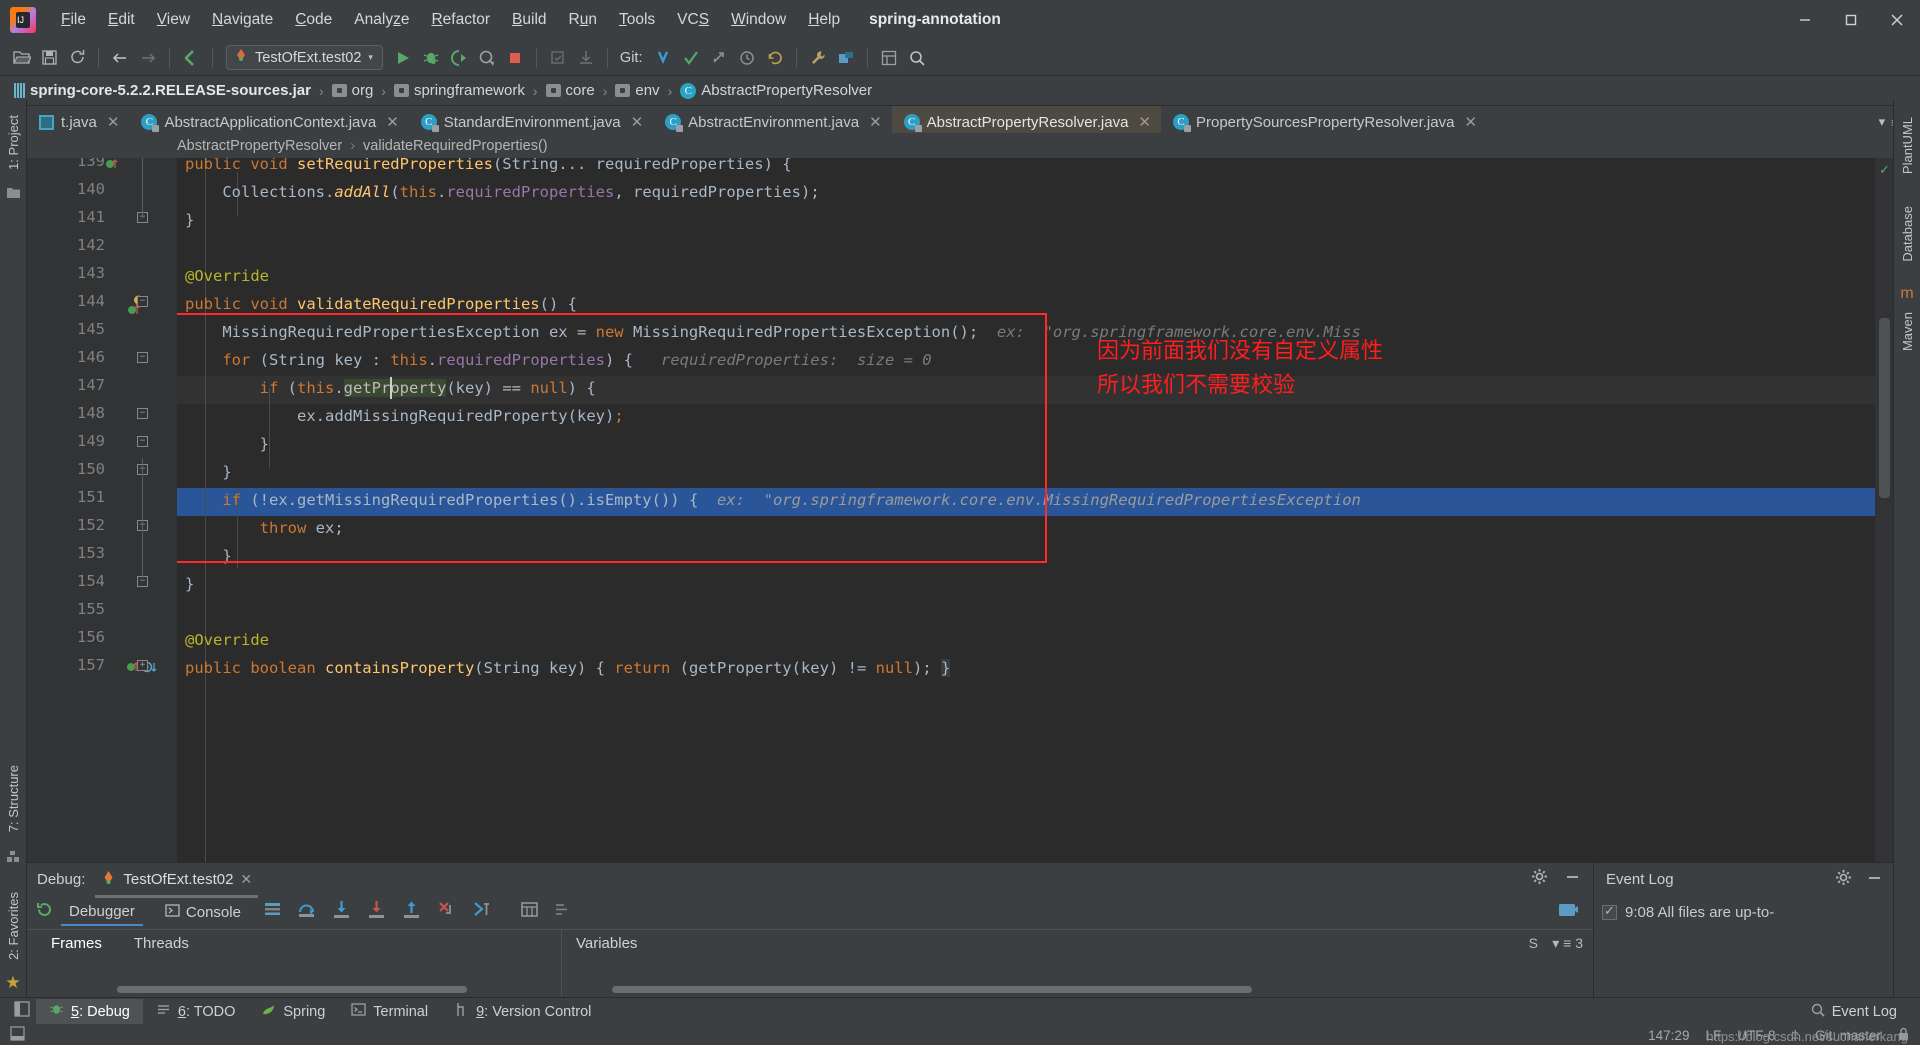  What do you see at coordinates (242, 20) in the screenshot?
I see `menu-navigate: Navigate` at bounding box center [242, 20].